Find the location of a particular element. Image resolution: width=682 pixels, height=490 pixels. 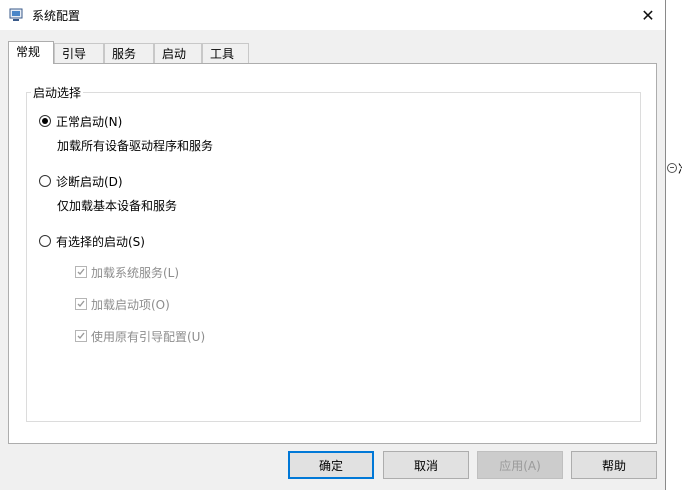

tab-general: 常规 is located at coordinates (31, 52).